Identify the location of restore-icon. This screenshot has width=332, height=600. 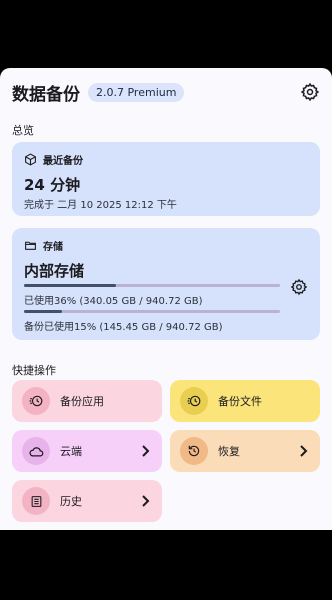
(194, 451).